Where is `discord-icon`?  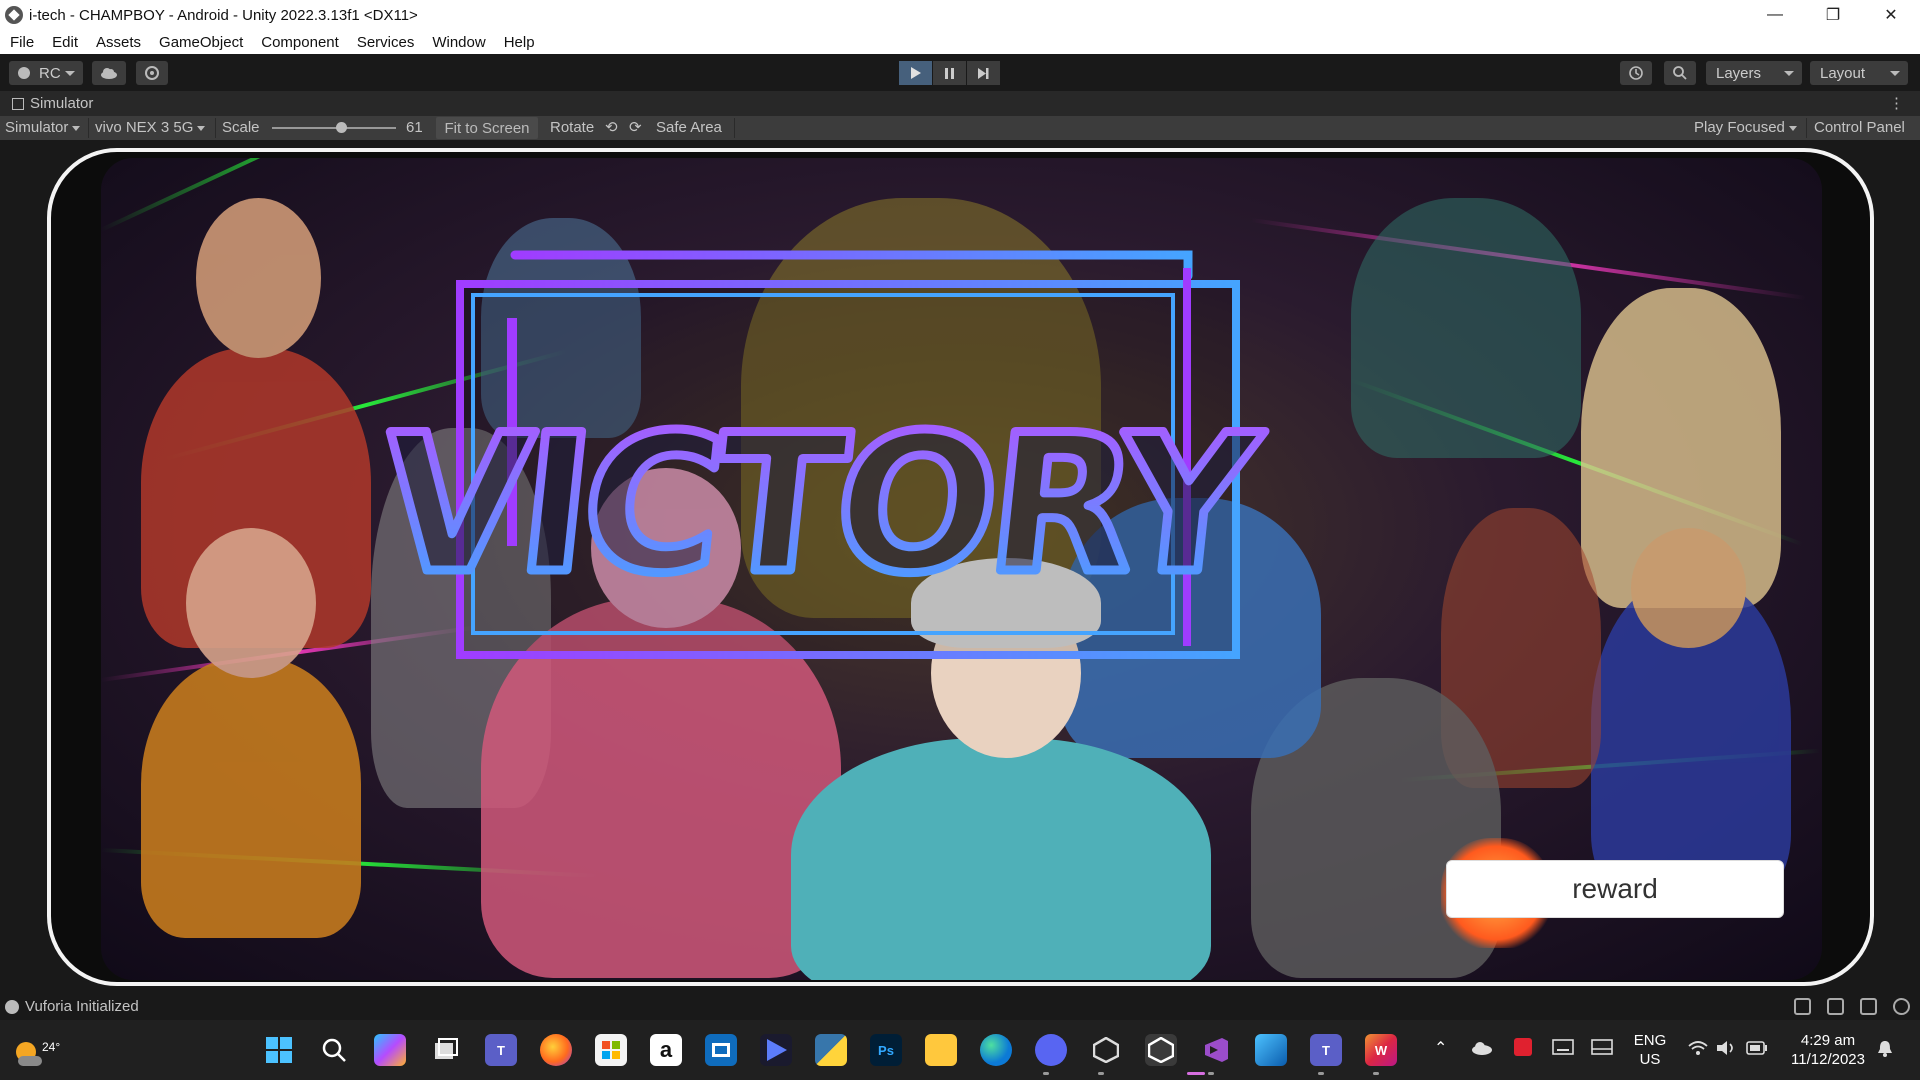 discord-icon is located at coordinates (1051, 1050).